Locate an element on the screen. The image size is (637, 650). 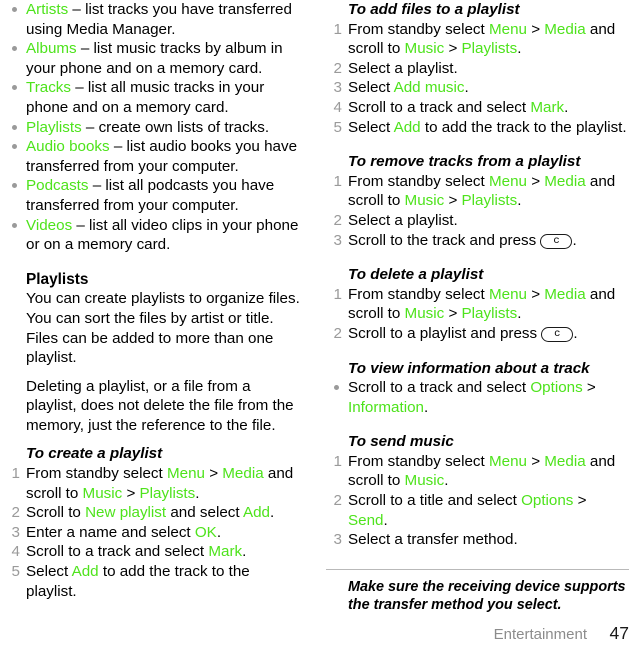
exclamation-icon is located at coordinates (333, 588).